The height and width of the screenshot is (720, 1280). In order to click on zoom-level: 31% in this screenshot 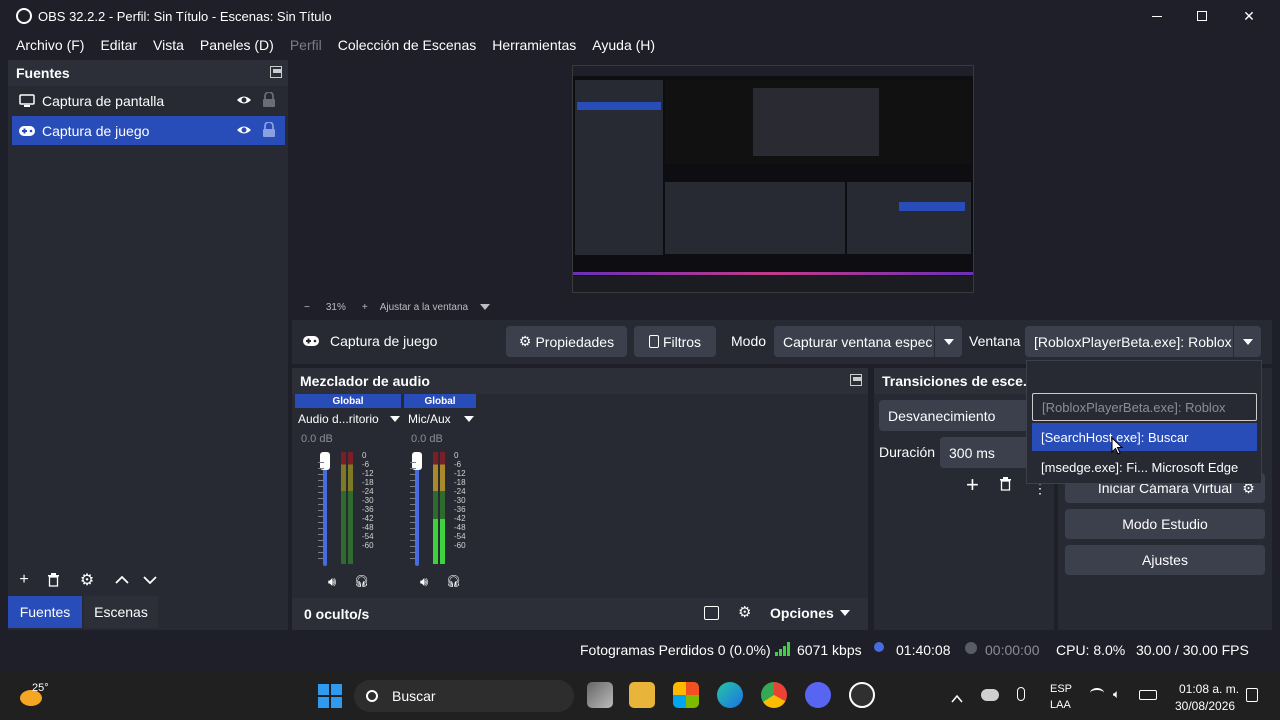, I will do `click(335, 307)`.